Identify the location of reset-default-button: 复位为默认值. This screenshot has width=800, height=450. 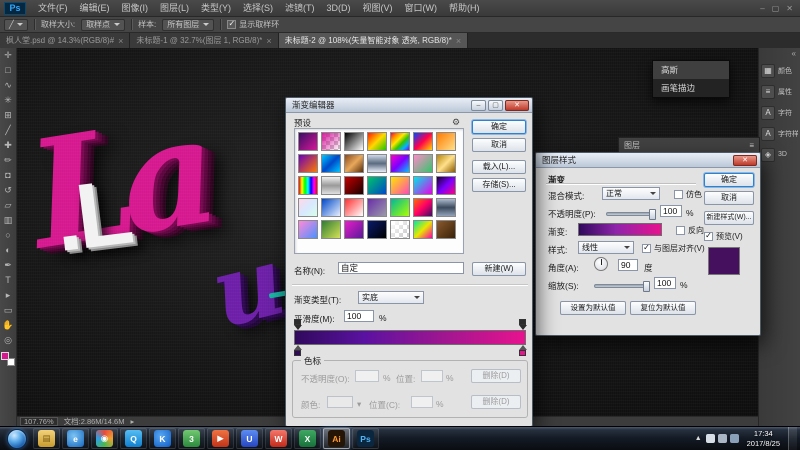
(663, 308).